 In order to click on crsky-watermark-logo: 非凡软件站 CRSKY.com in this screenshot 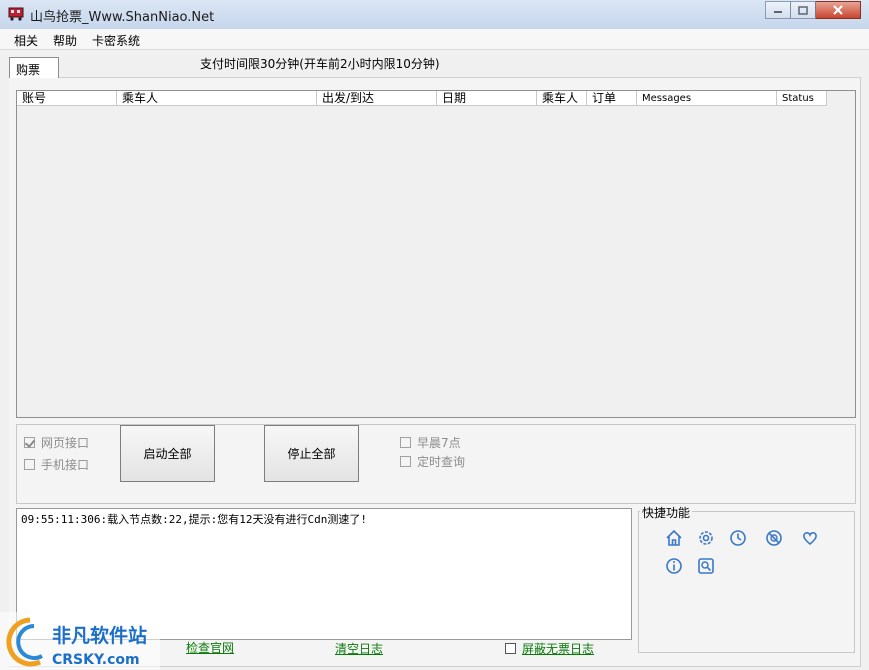, I will do `click(80, 641)`.